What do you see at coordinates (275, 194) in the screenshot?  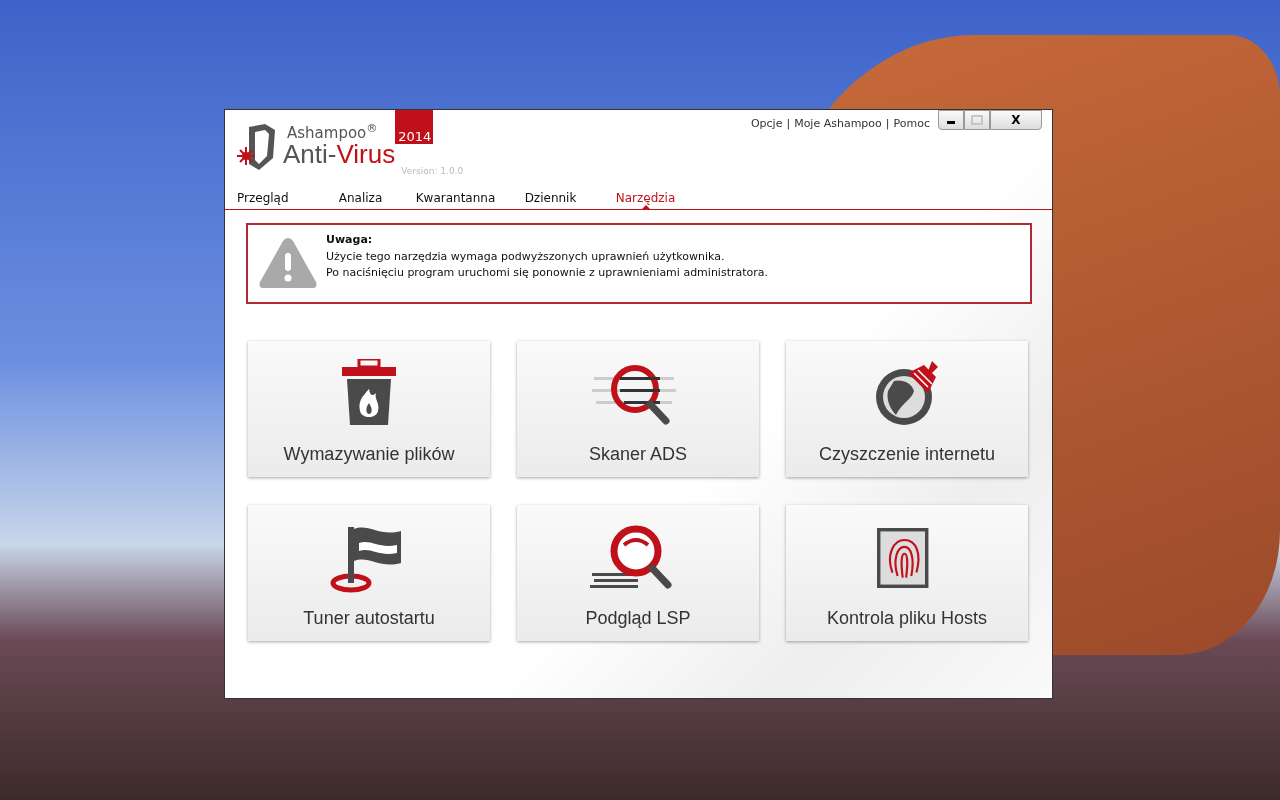 I see `nav-tab: Przegląd` at bounding box center [275, 194].